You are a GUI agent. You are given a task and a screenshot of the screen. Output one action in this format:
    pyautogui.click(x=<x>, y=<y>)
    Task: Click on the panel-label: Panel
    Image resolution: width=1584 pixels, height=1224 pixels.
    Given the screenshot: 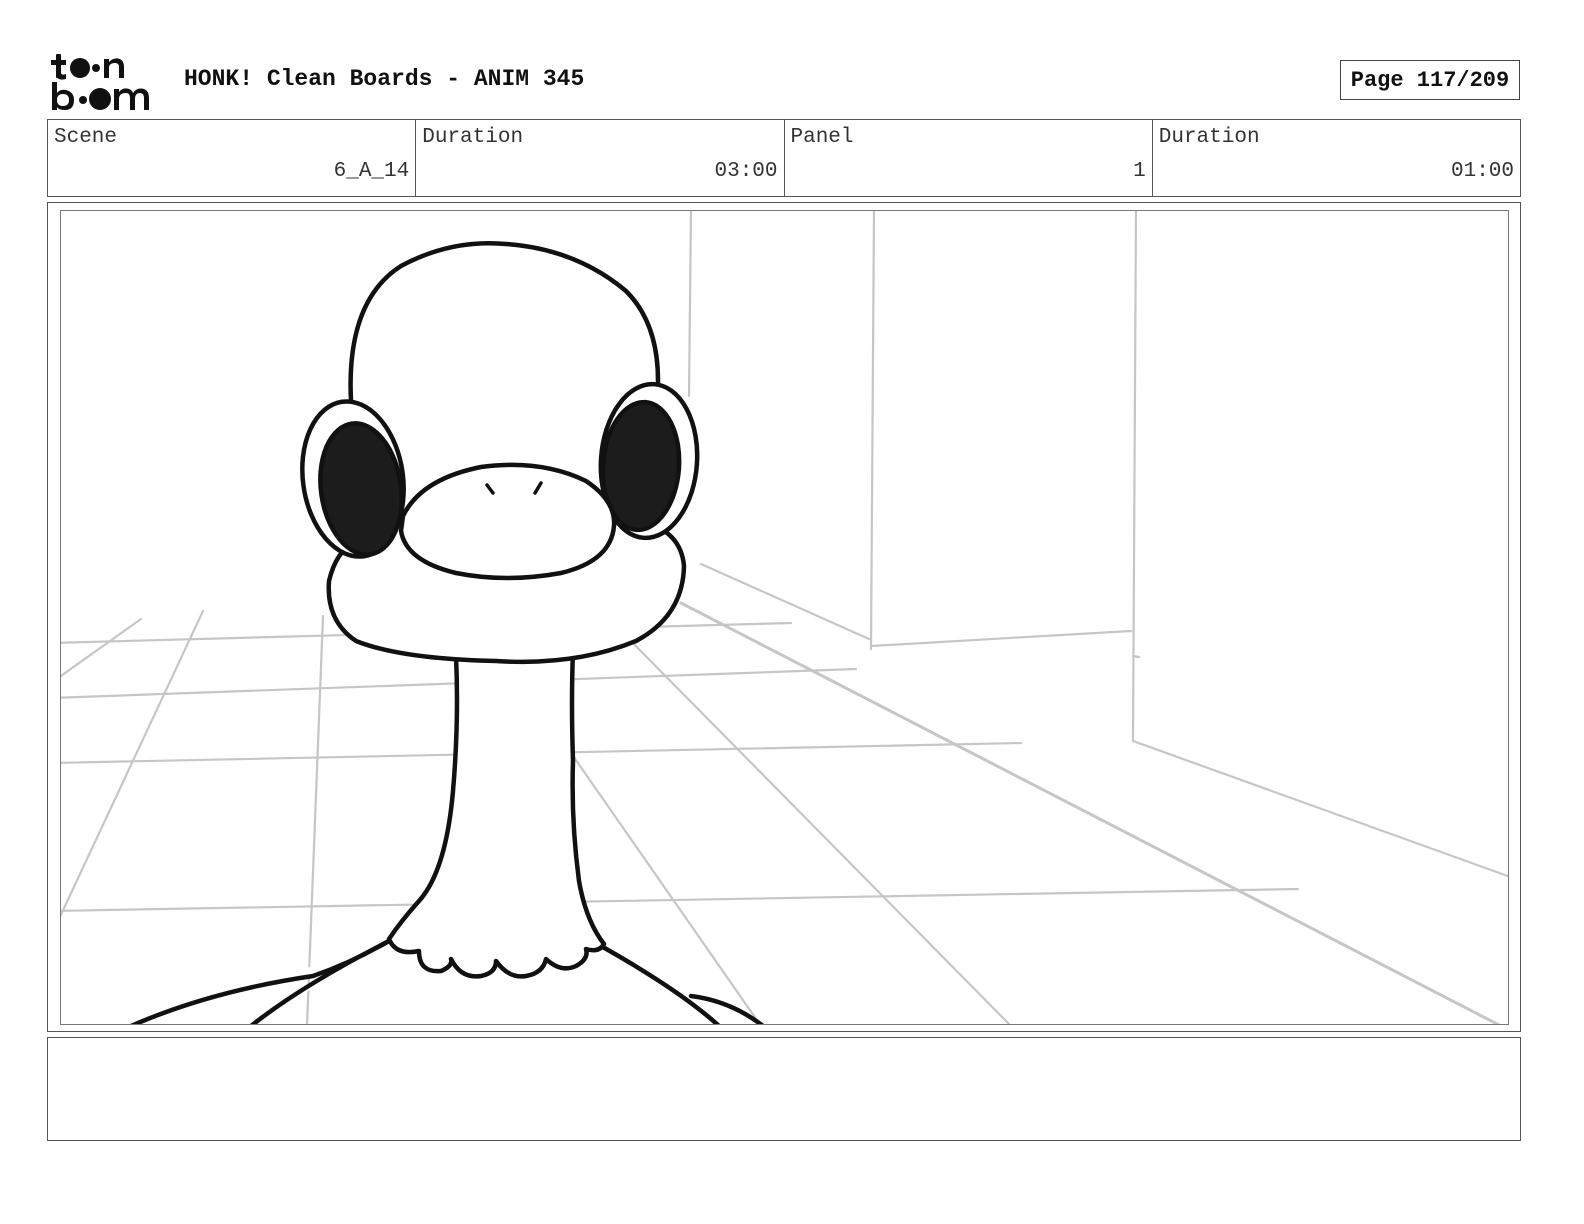 What is the action you would take?
    pyautogui.click(x=822, y=137)
    